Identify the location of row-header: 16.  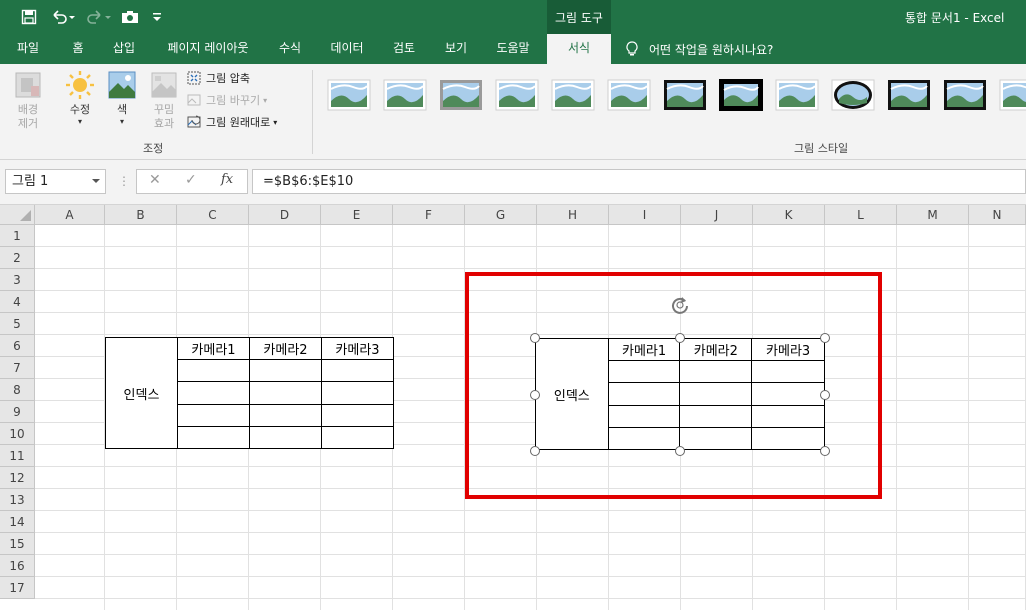
(17, 566).